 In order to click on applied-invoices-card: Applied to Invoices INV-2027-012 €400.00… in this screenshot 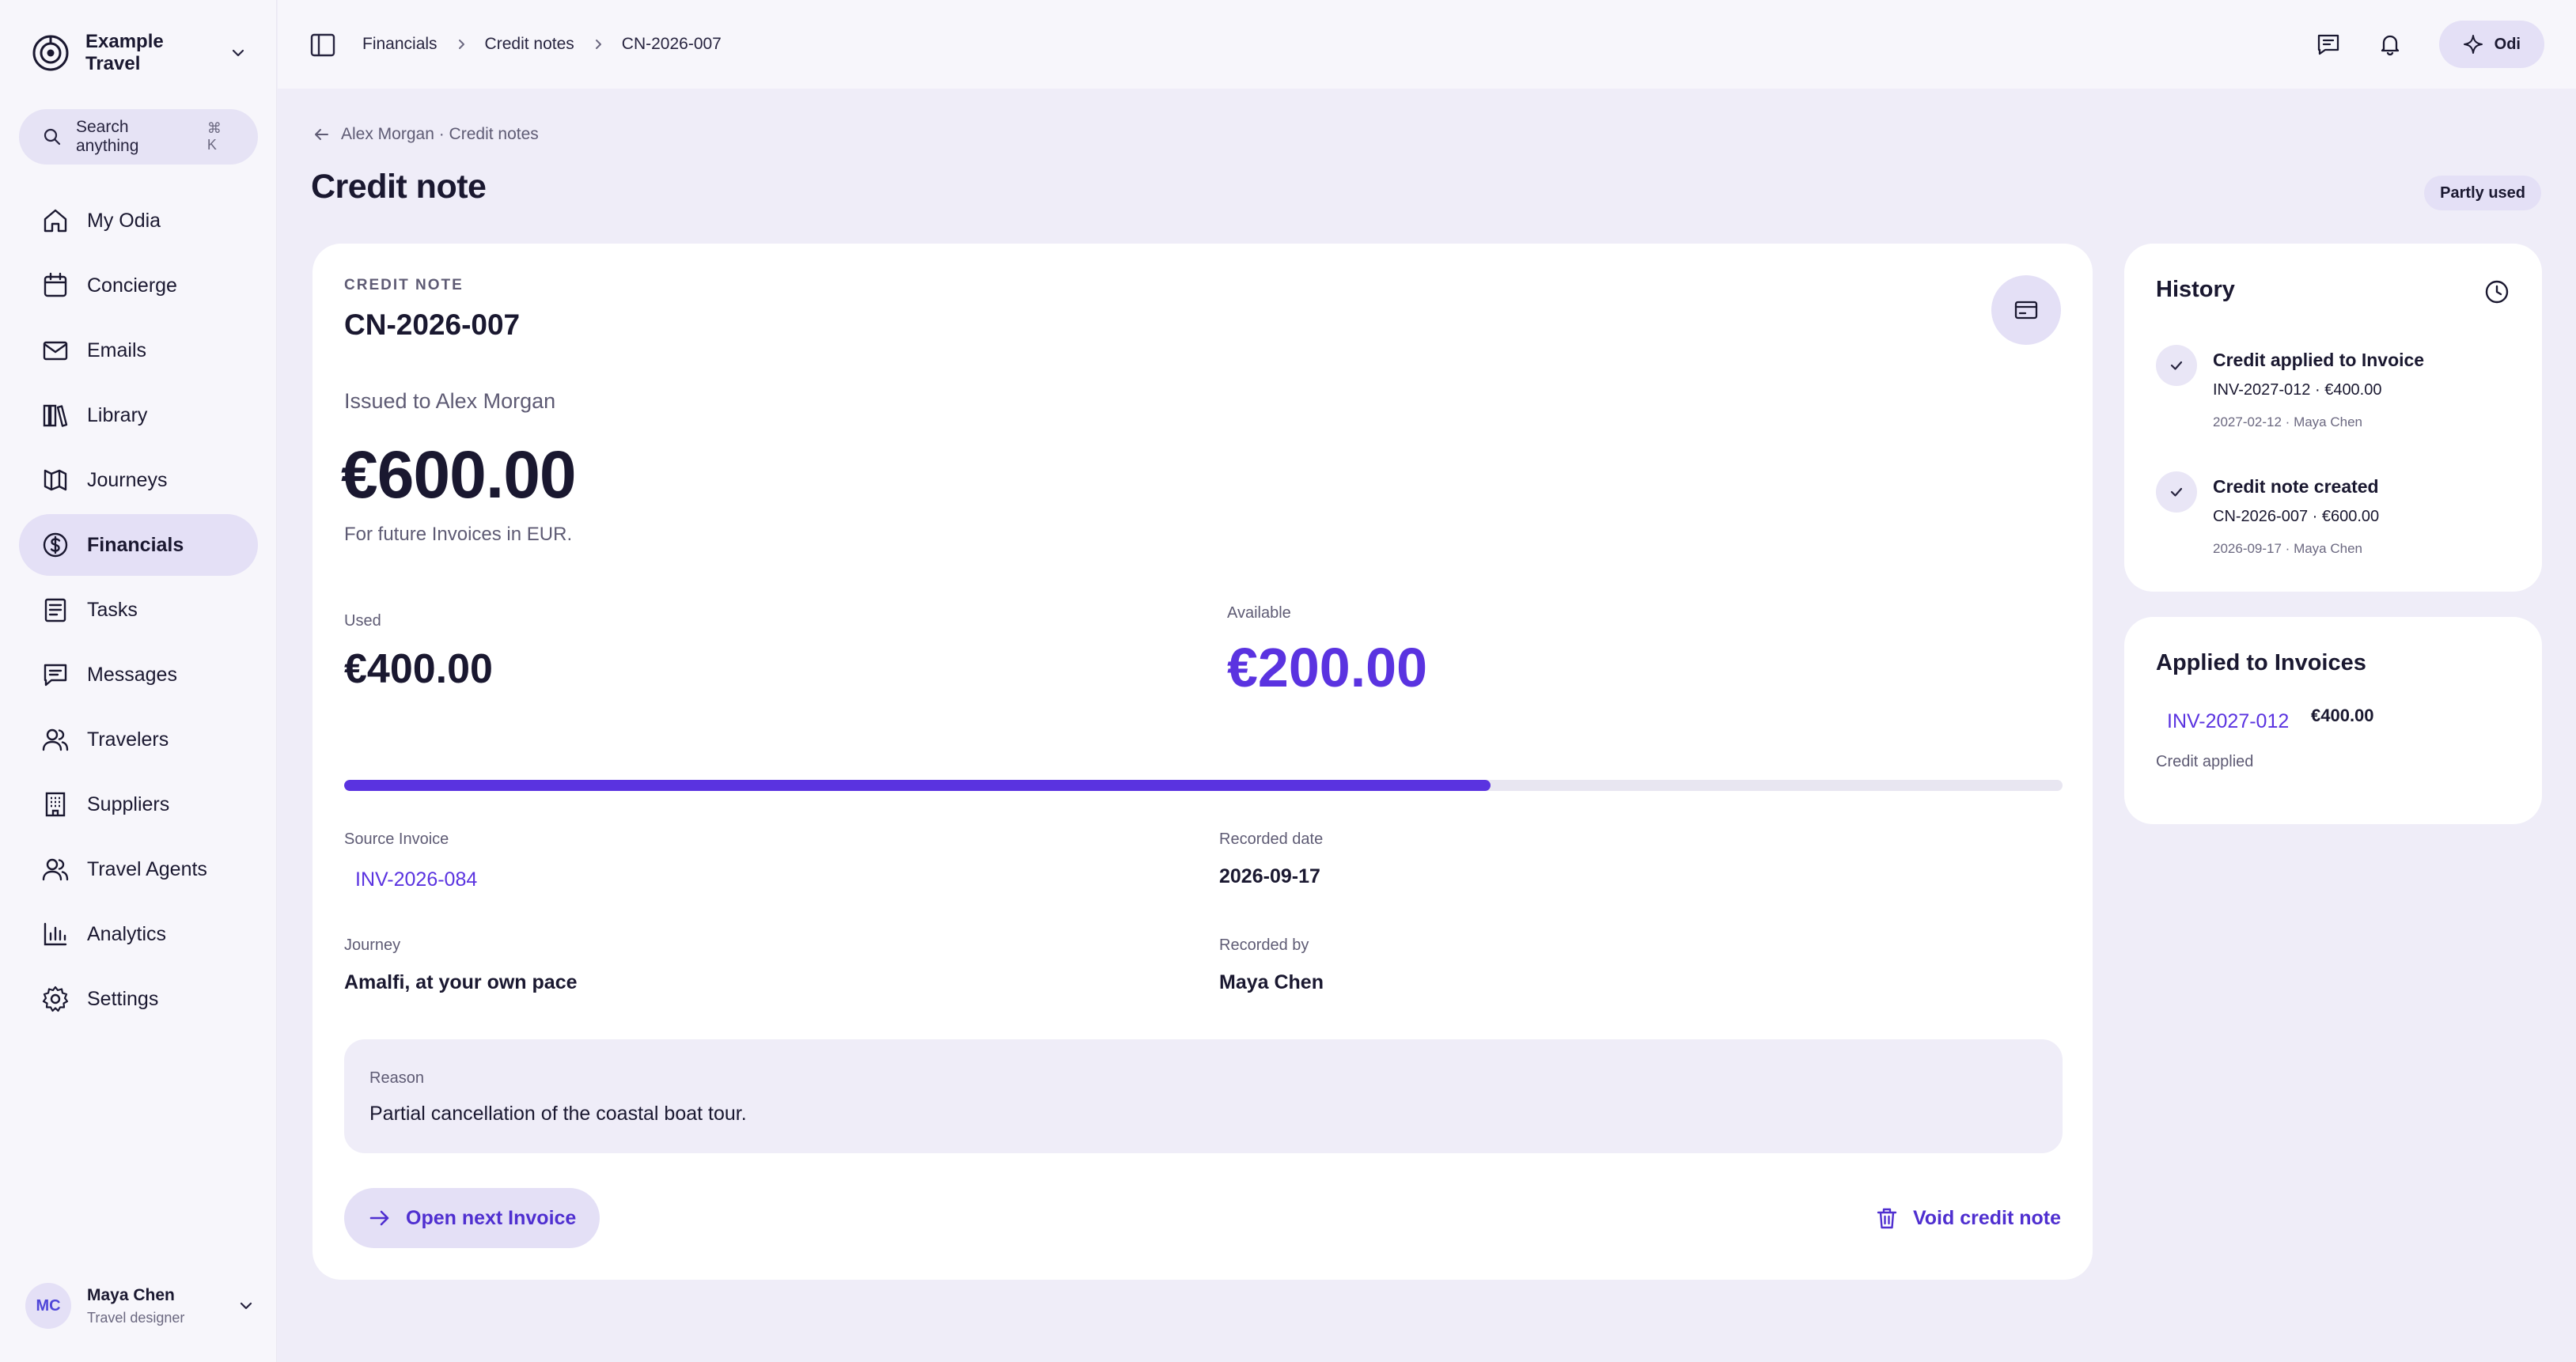, I will do `click(2333, 721)`.